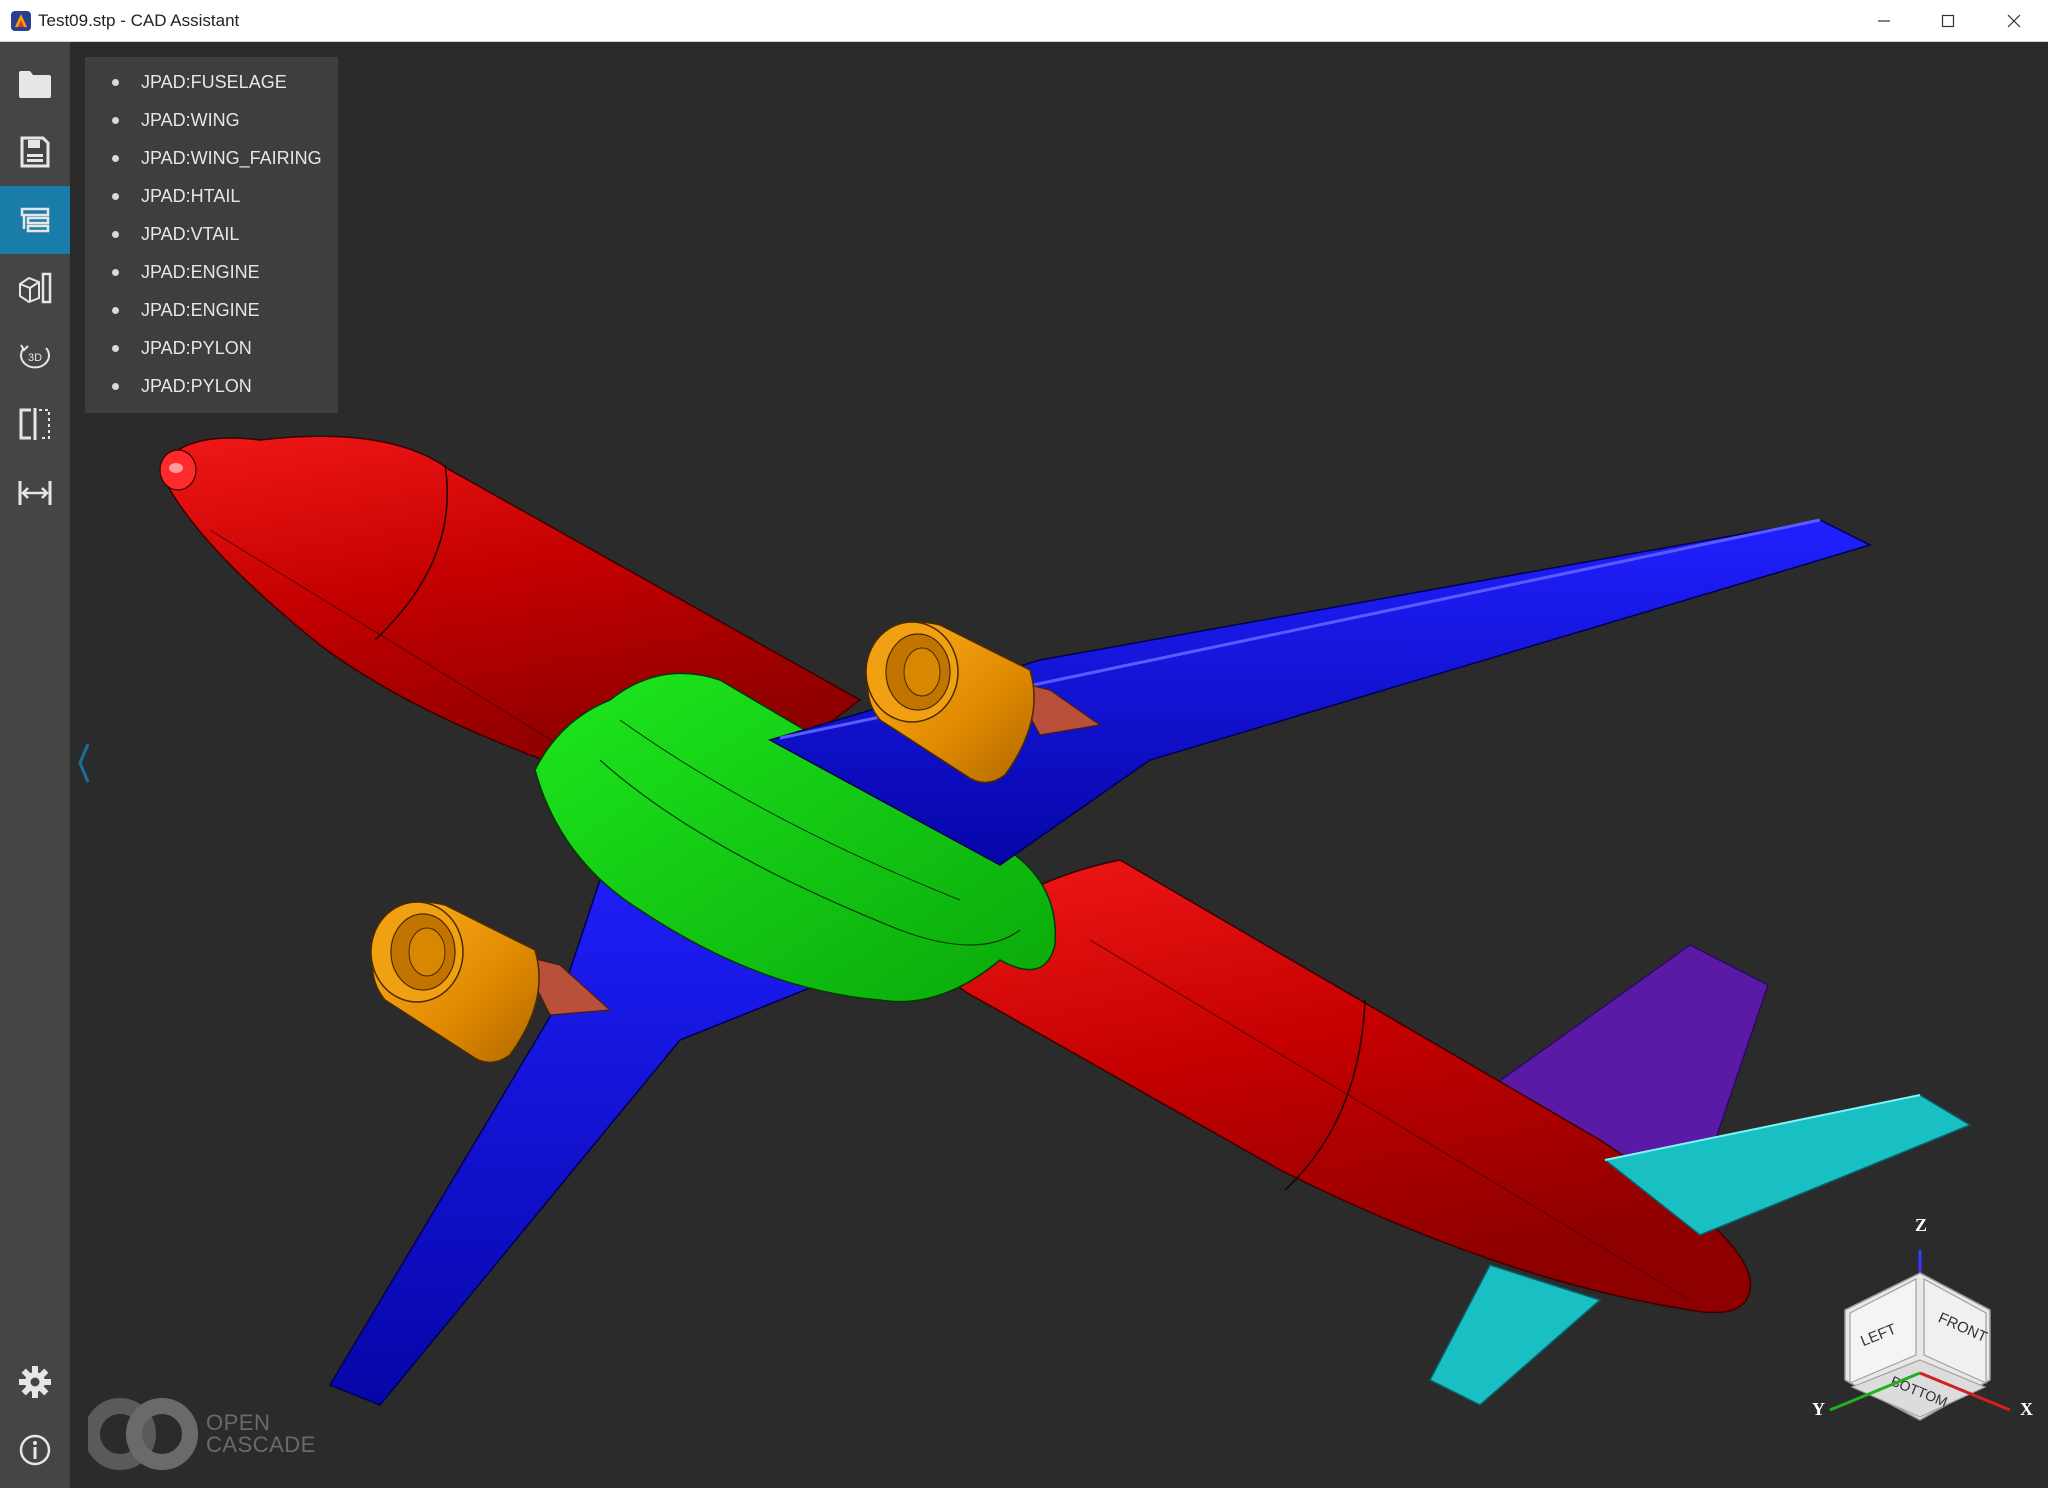 This screenshot has height=1488, width=2048. Describe the element at coordinates (190, 234) in the screenshot. I see `tree-item-label: JPAD:VTAIL` at that location.